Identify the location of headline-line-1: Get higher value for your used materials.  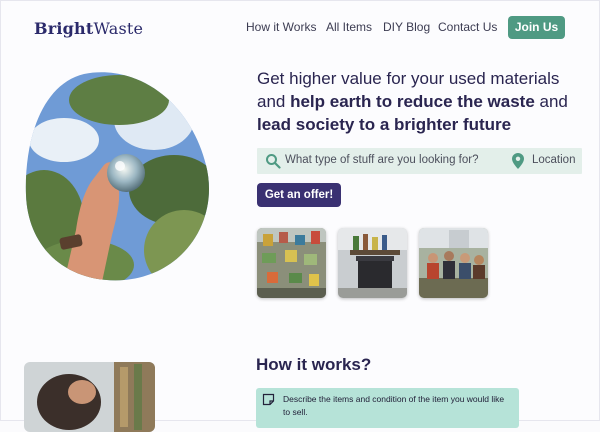
(408, 78).